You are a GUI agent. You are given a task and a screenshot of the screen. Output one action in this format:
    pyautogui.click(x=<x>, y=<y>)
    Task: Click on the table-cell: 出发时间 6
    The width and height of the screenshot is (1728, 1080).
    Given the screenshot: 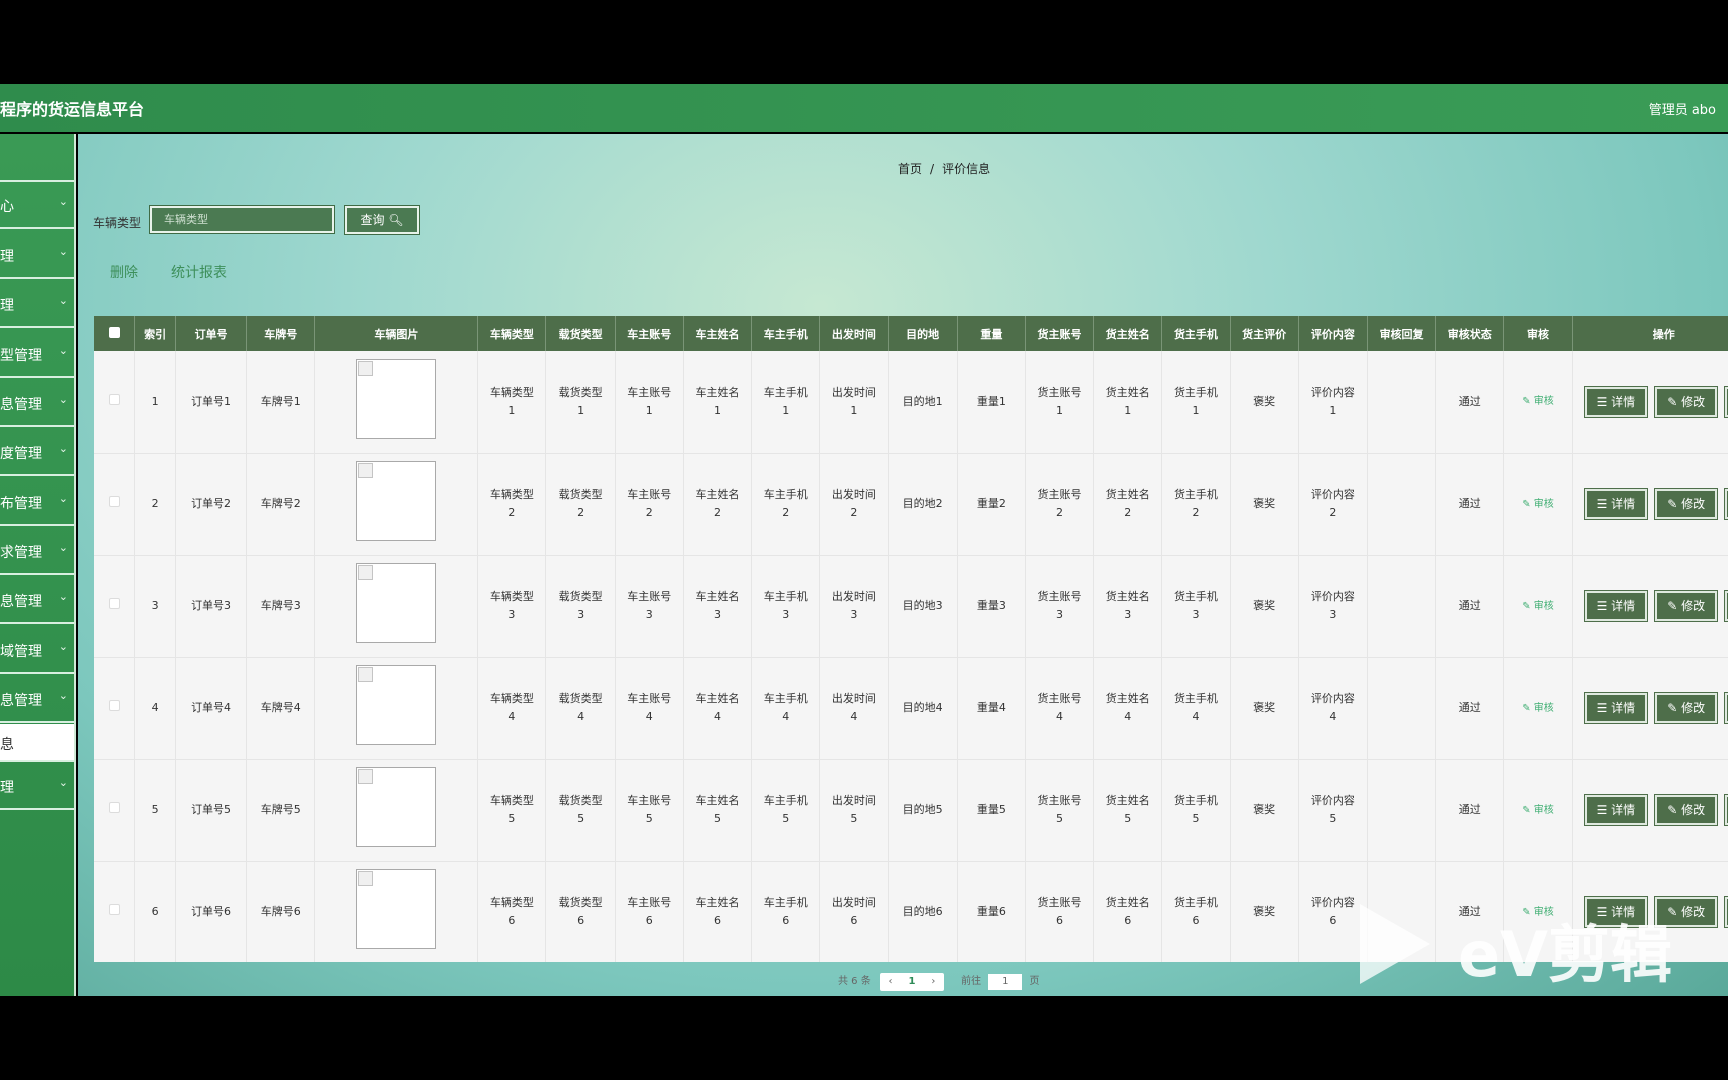 What is the action you would take?
    pyautogui.click(x=854, y=911)
    